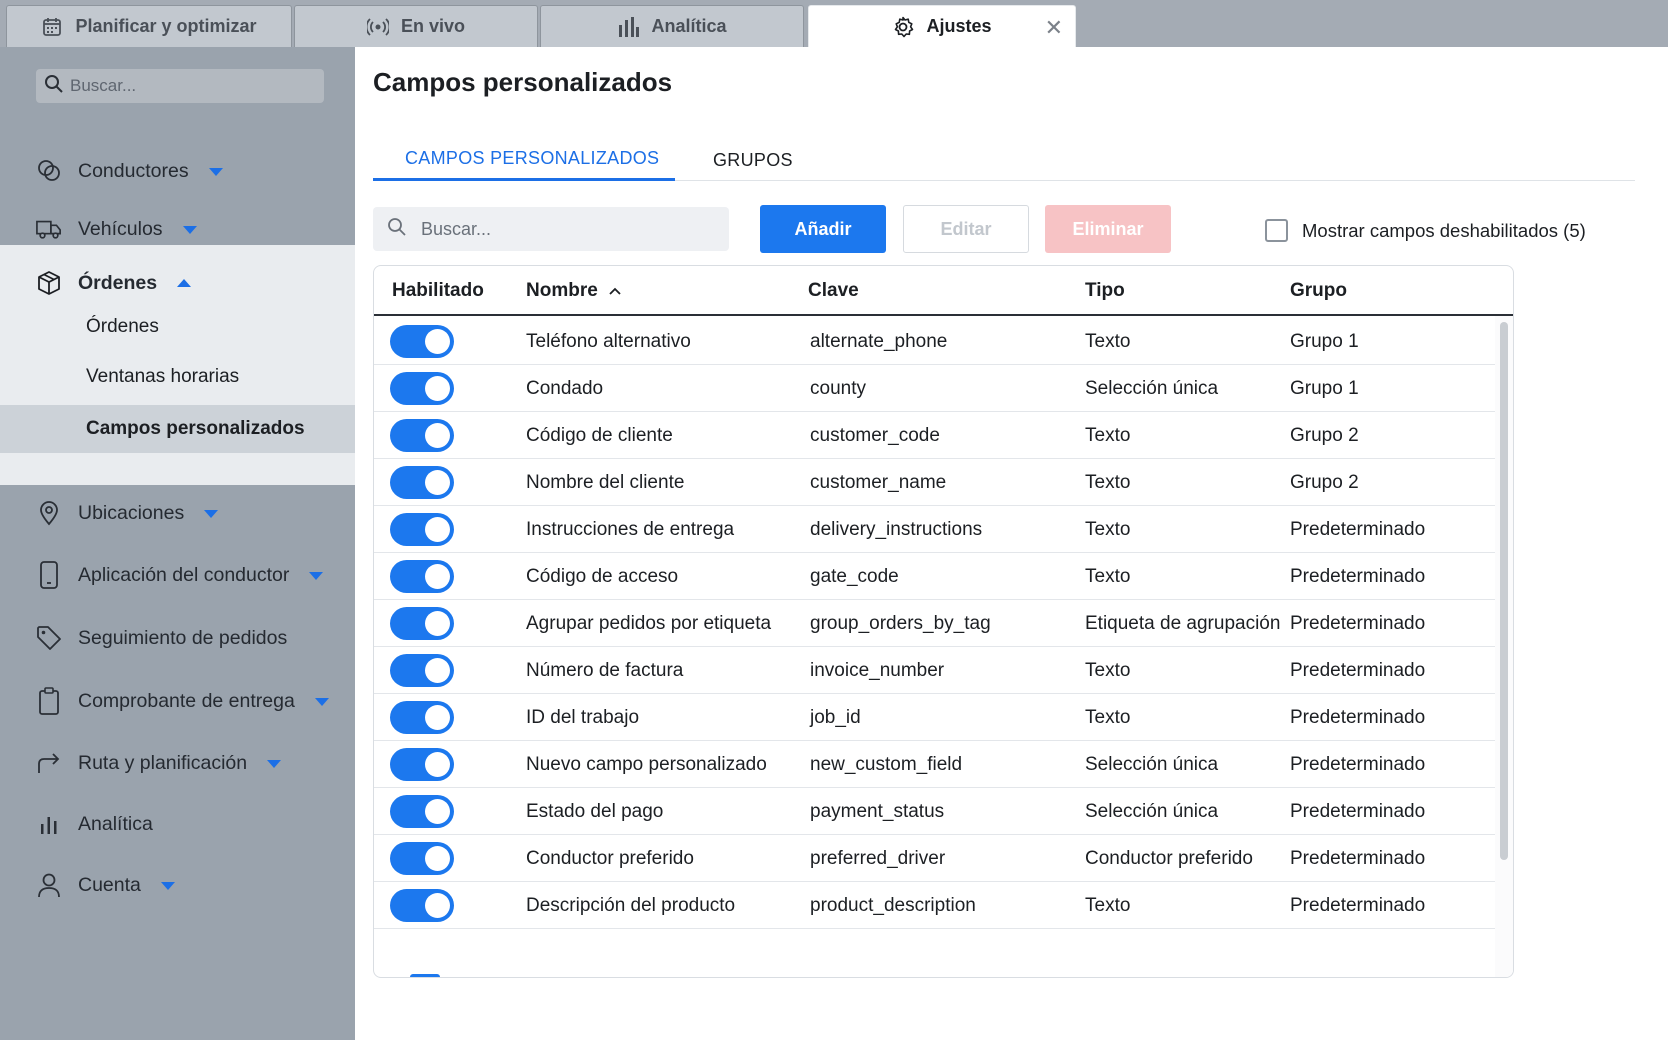 The width and height of the screenshot is (1668, 1040). What do you see at coordinates (524, 160) in the screenshot?
I see `tab-campos-personalizados: CAMPOS PERSONALIZADOS` at bounding box center [524, 160].